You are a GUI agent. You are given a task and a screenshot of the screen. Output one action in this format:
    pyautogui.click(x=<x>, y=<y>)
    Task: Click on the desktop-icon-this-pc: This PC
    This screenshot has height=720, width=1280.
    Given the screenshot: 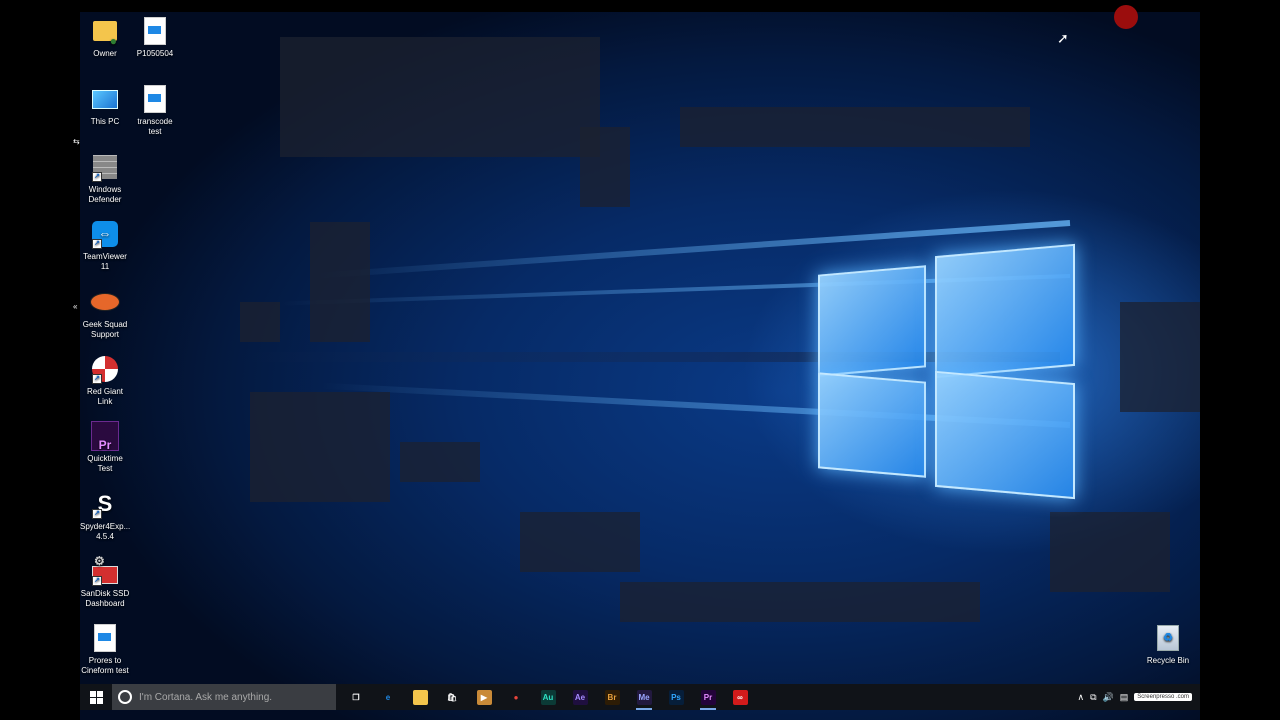 What is the action you would take?
    pyautogui.click(x=105, y=105)
    